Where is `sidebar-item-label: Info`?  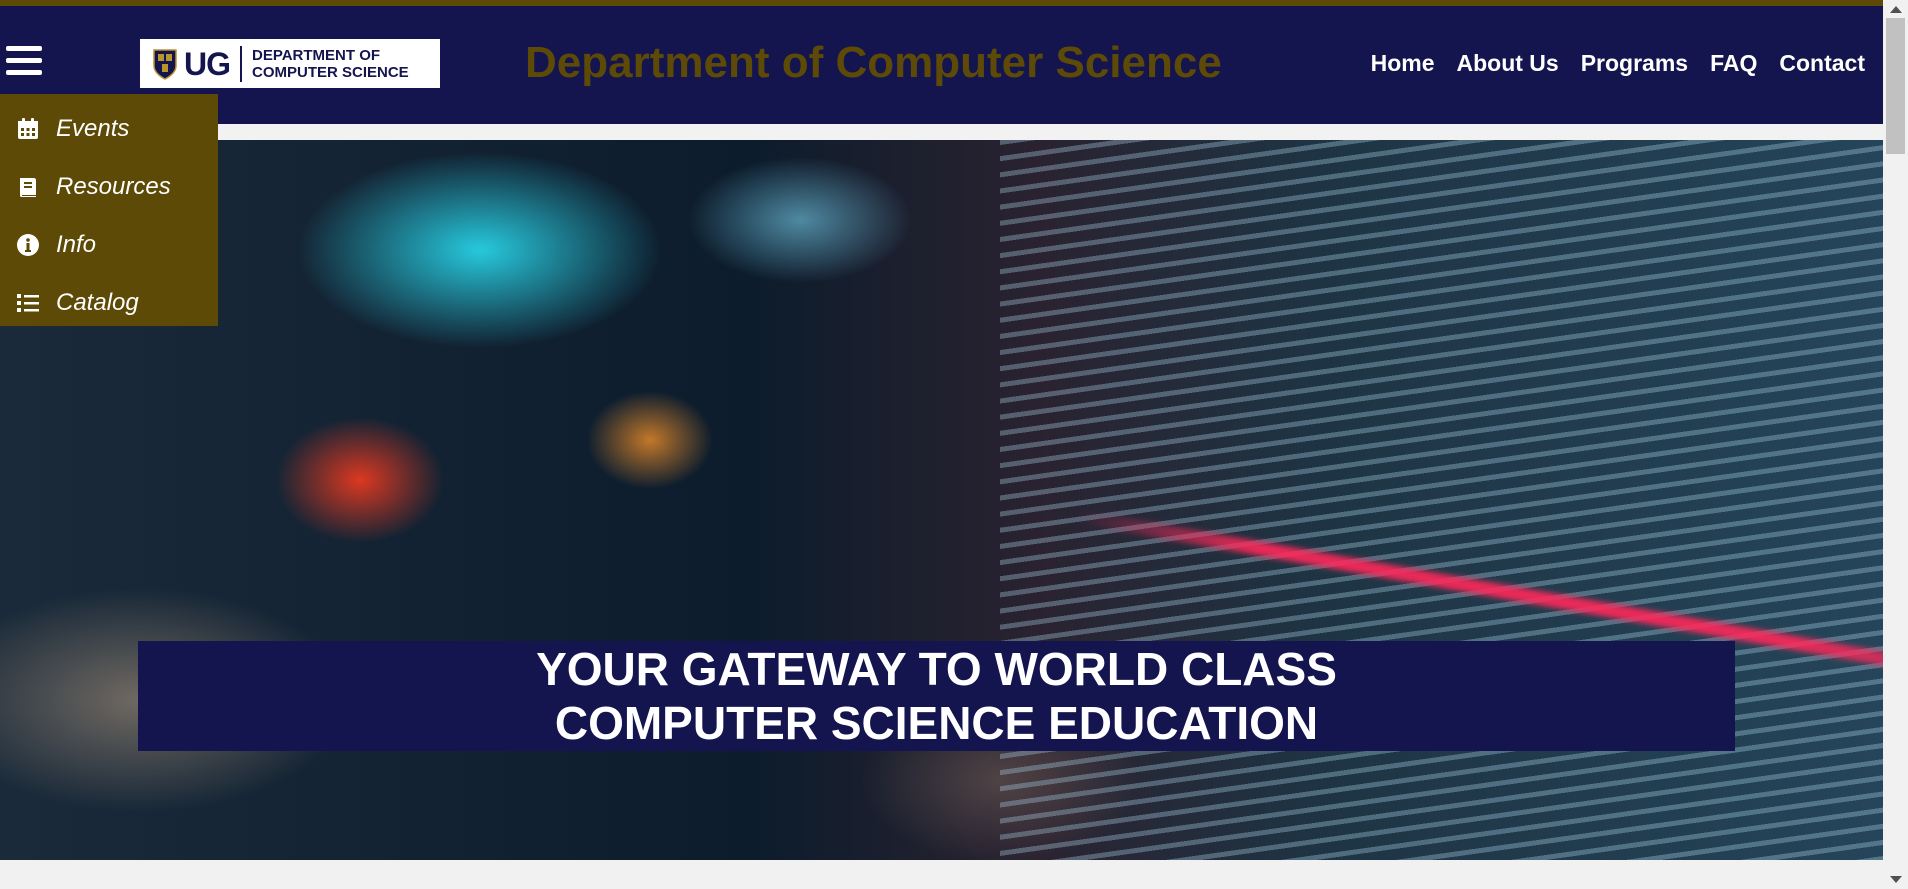
sidebar-item-label: Info is located at coordinates (76, 244).